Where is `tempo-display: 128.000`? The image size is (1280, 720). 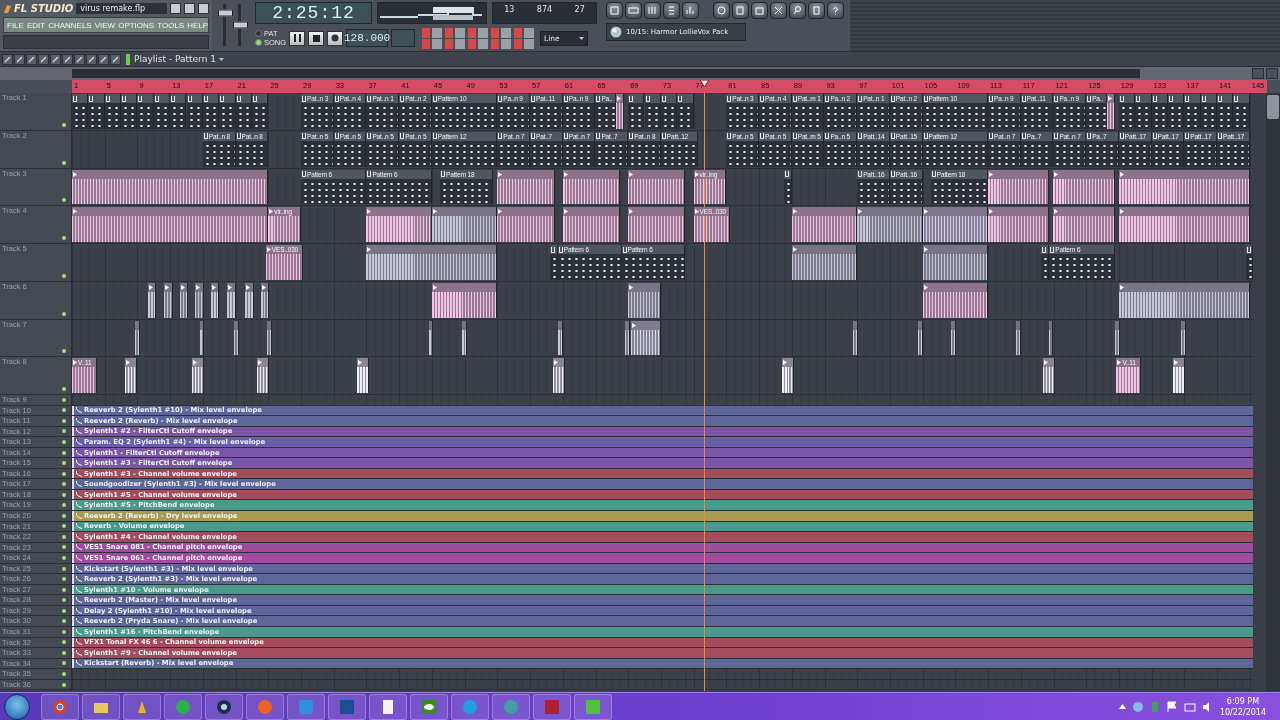 tempo-display: 128.000 is located at coordinates (367, 38).